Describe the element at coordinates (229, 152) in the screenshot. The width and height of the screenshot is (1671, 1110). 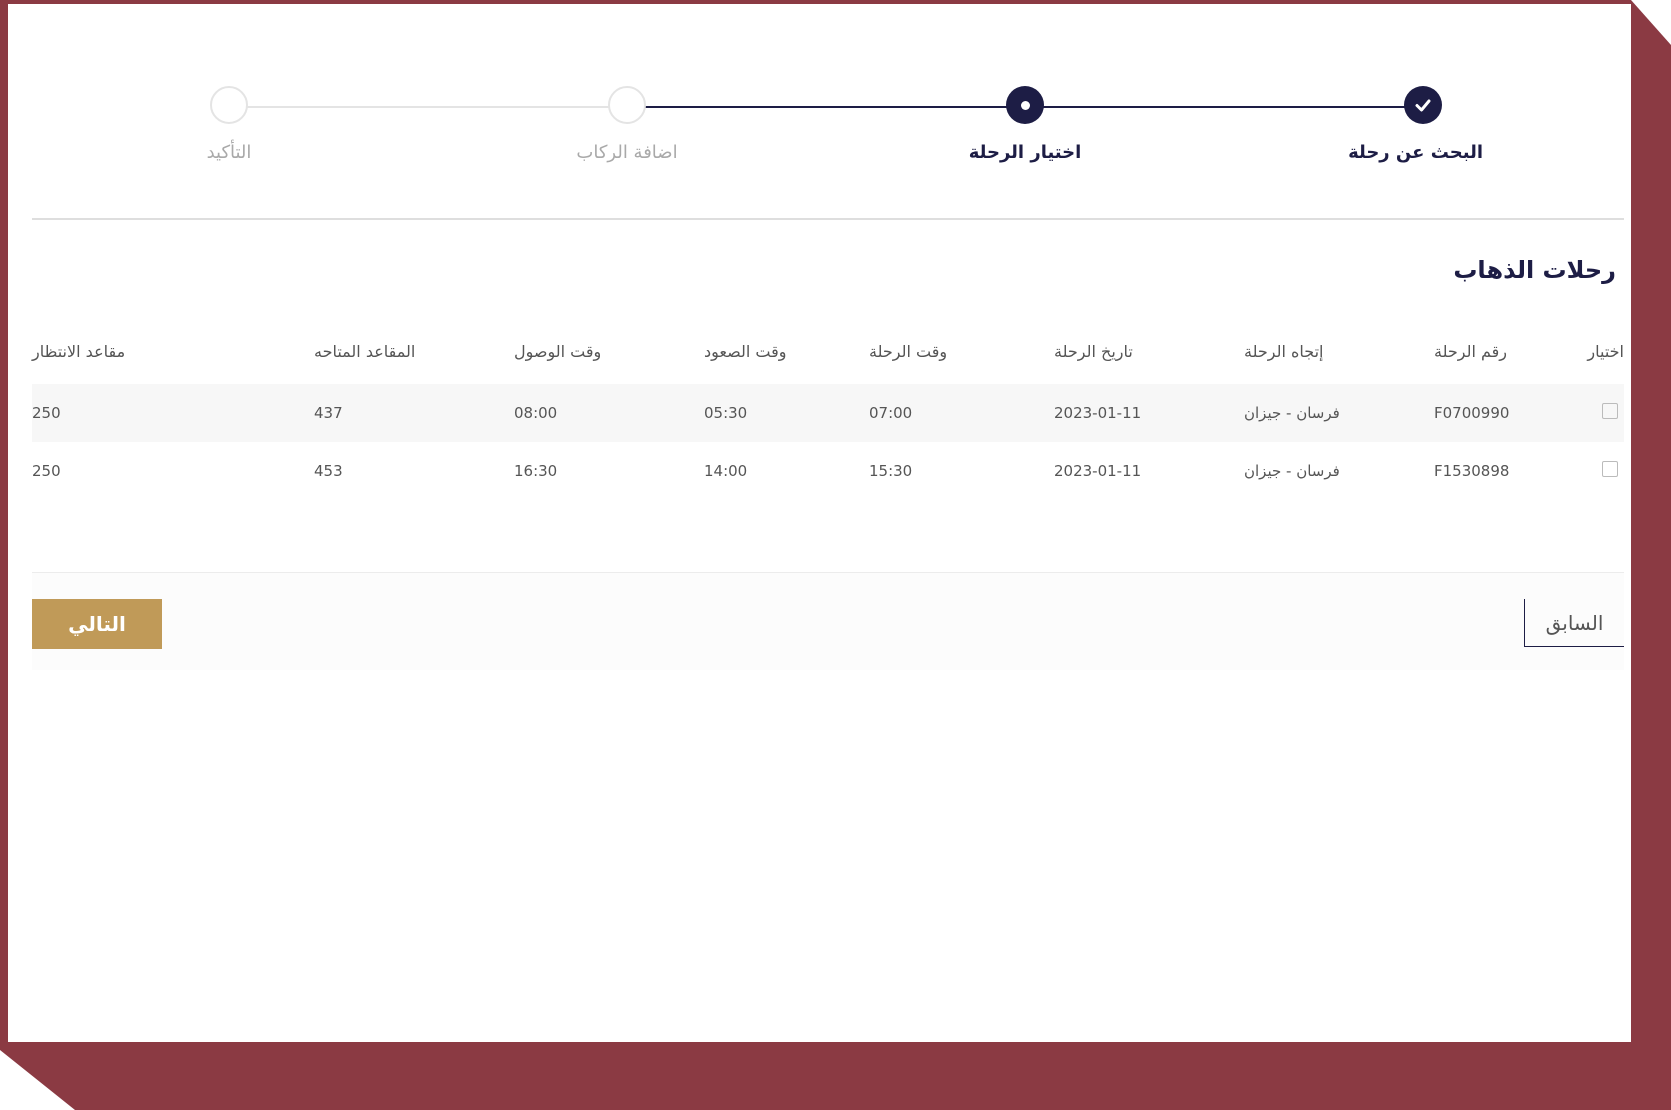
I see `step-label: التأكيد` at that location.